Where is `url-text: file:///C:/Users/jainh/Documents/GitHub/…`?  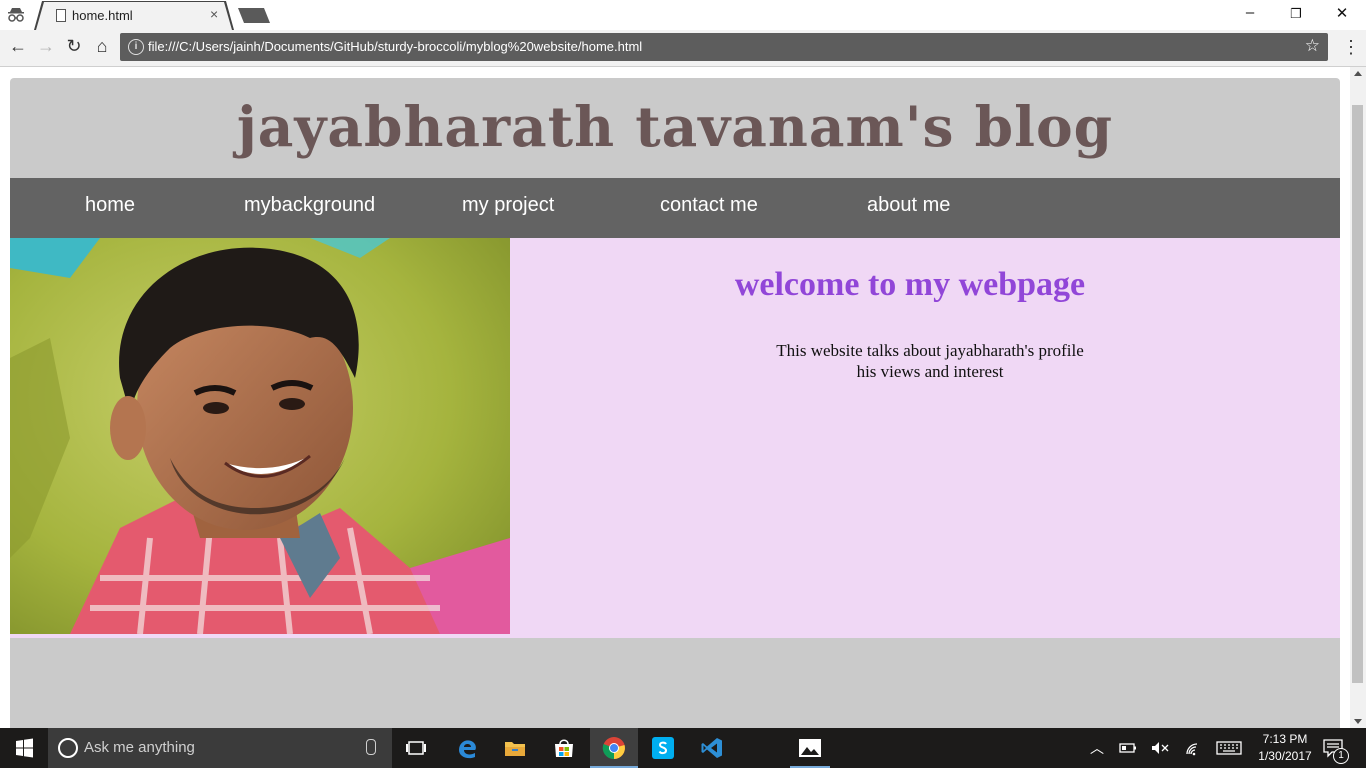
url-text: file:///C:/Users/jainh/Documents/GitHub/… is located at coordinates (395, 46).